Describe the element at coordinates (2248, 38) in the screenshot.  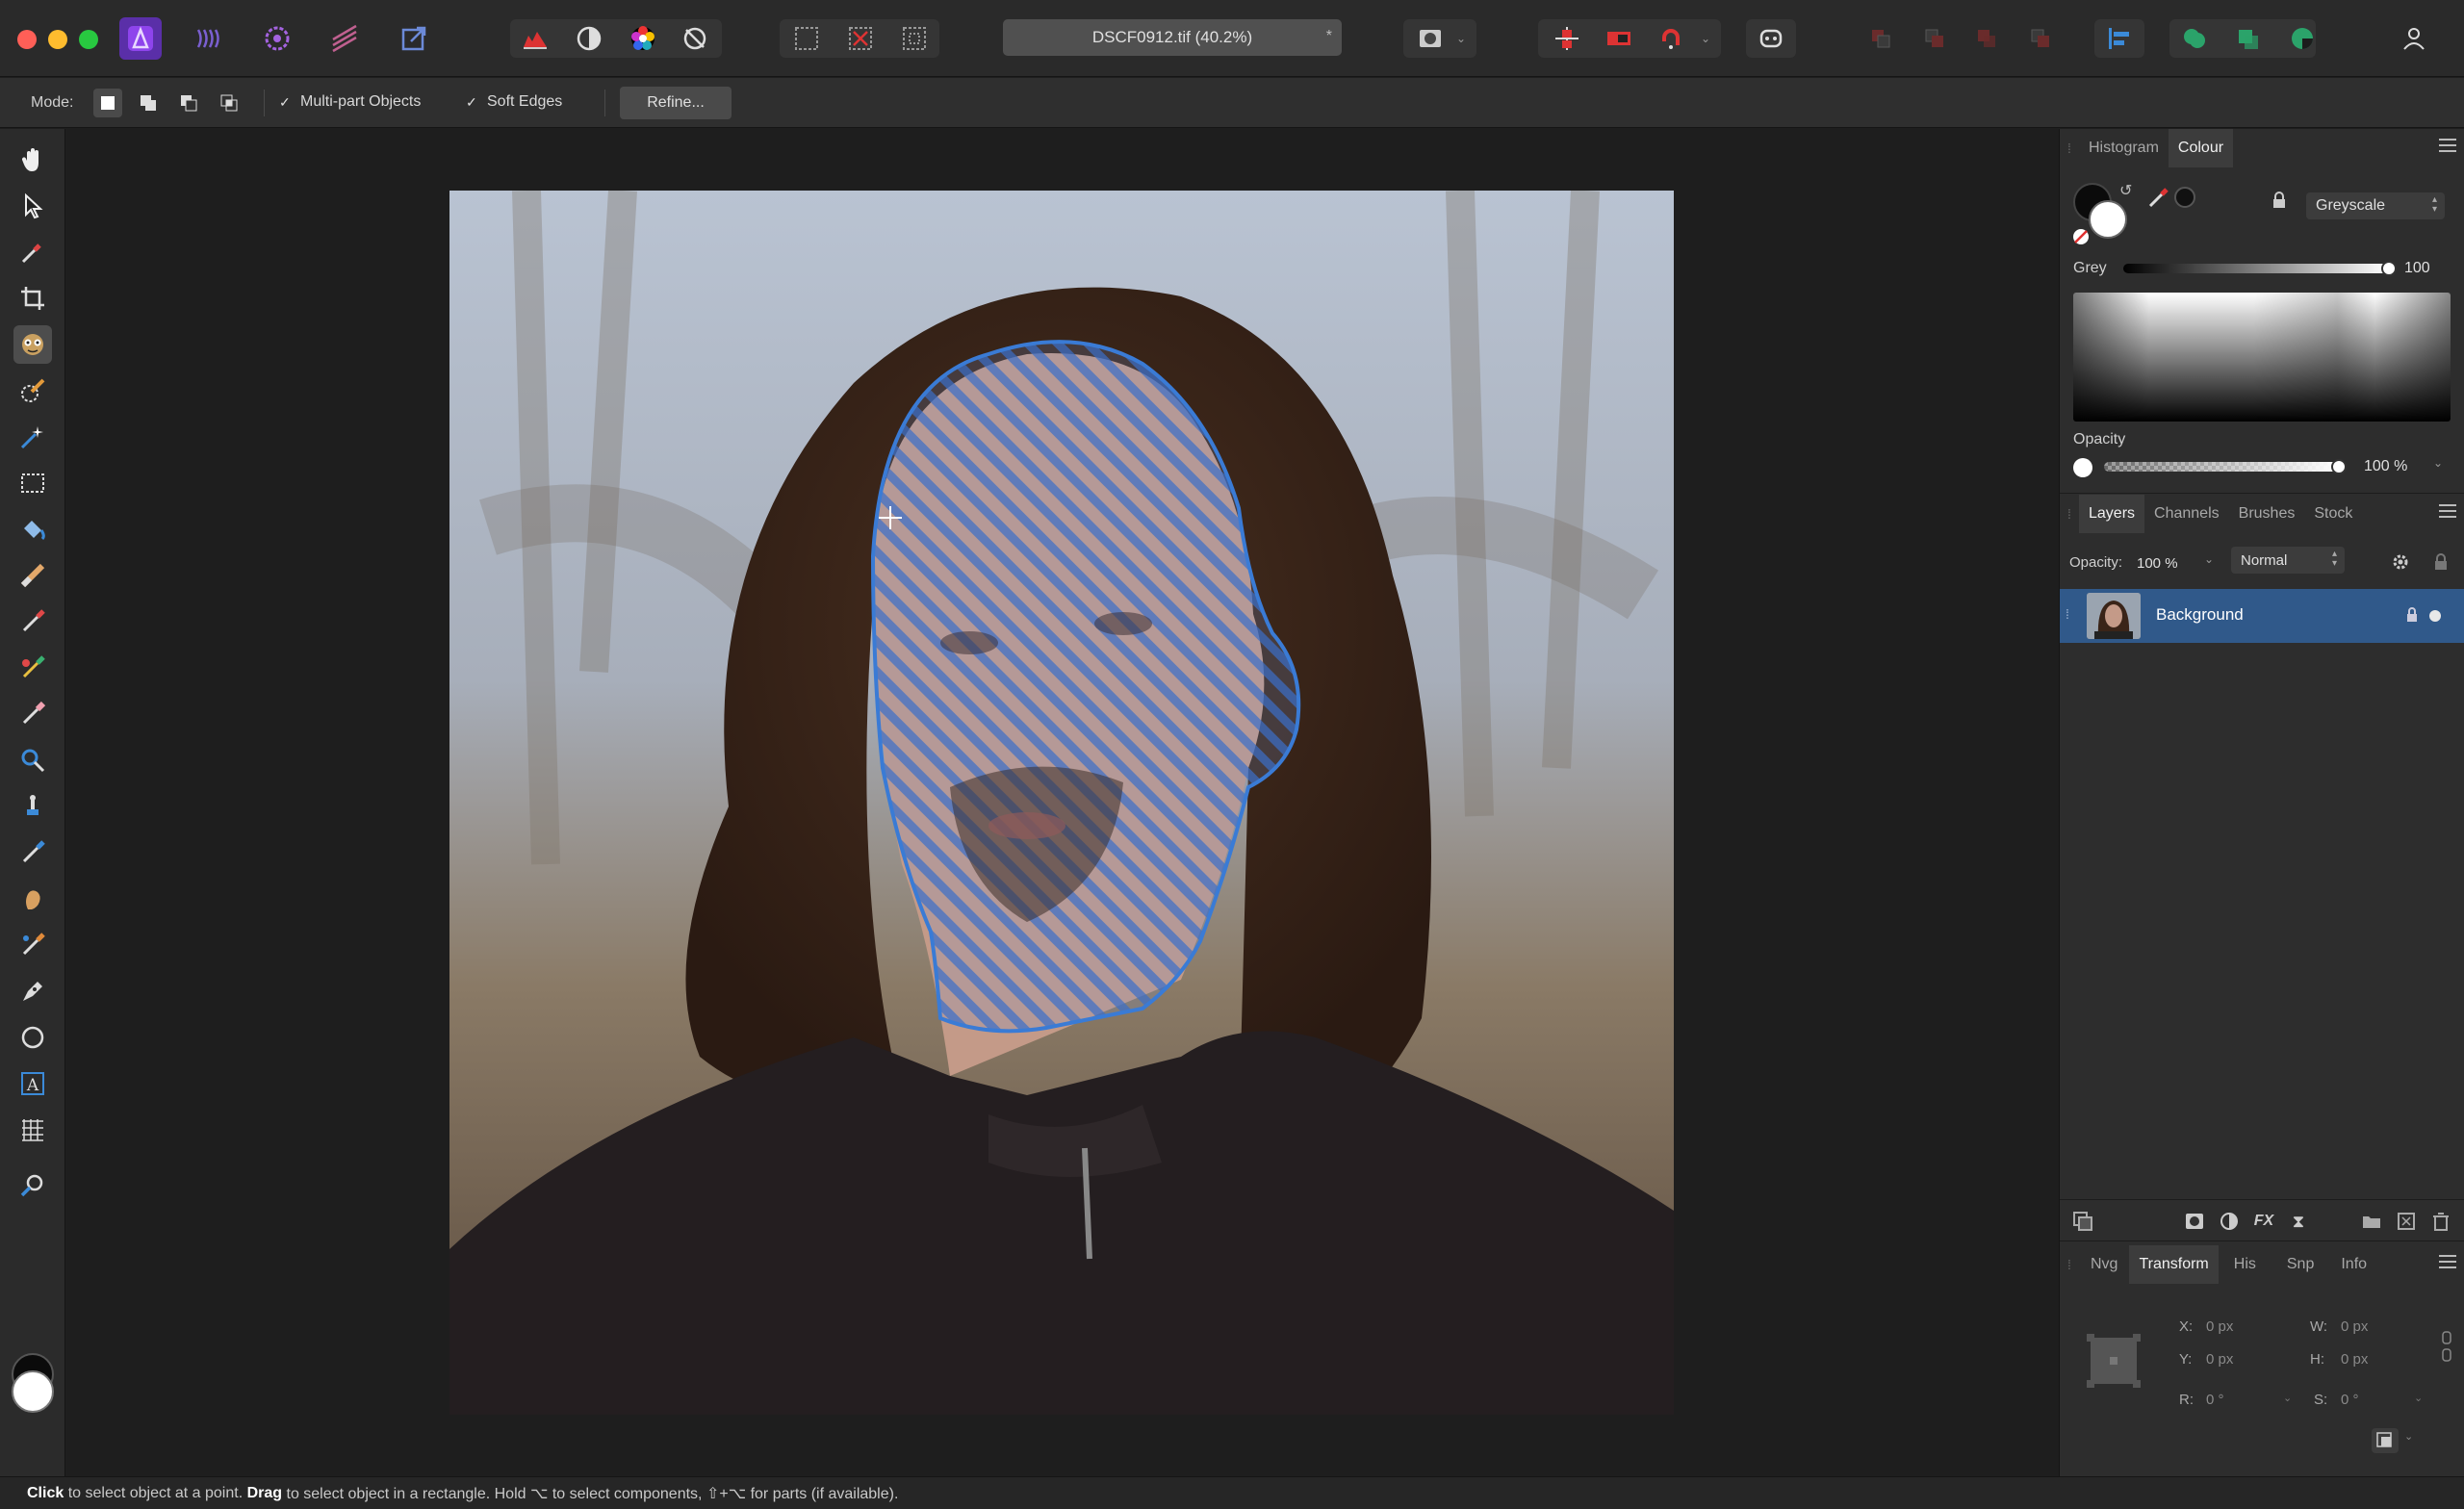
I see `subtract-shape-icon` at that location.